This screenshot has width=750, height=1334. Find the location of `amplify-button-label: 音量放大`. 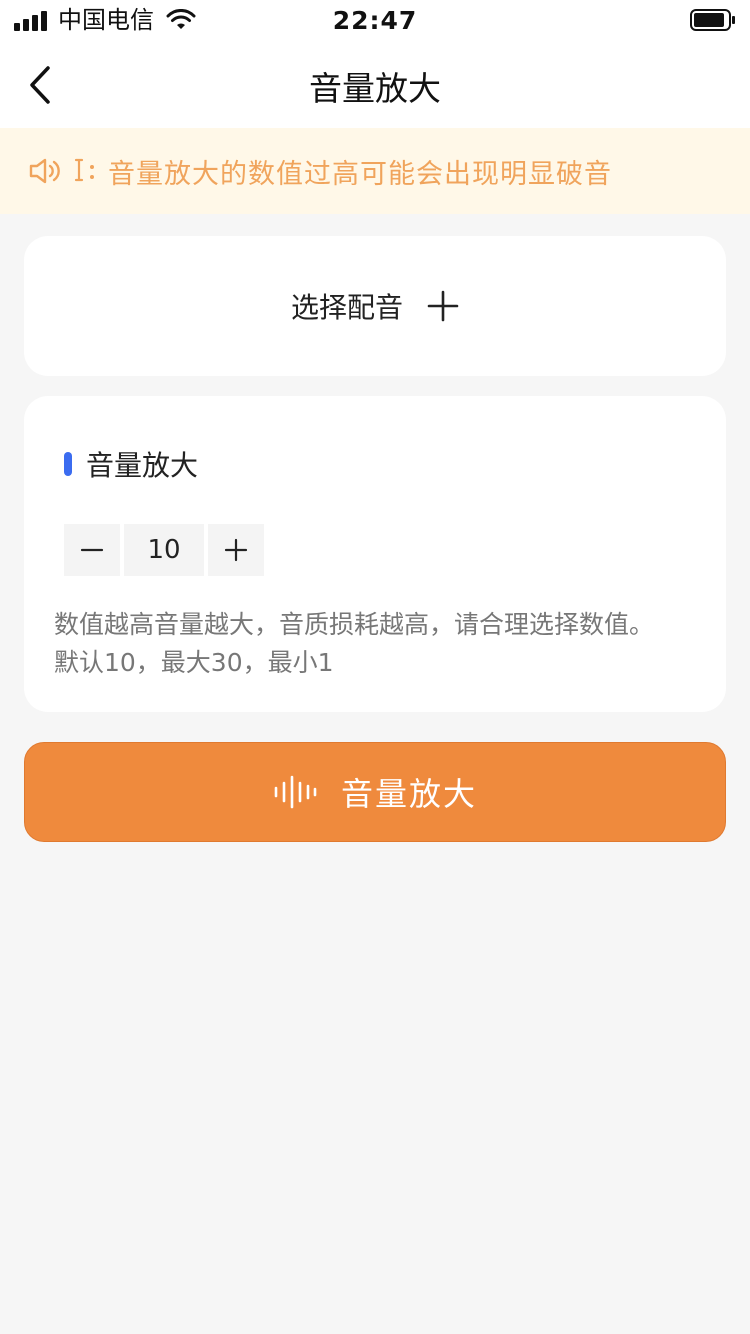

amplify-button-label: 音量放大 is located at coordinates (408, 794).